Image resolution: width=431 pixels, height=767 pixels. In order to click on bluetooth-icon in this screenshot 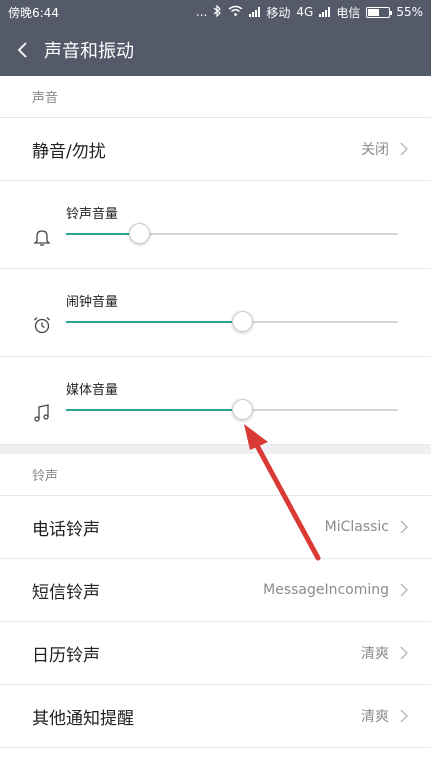, I will do `click(217, 12)`.